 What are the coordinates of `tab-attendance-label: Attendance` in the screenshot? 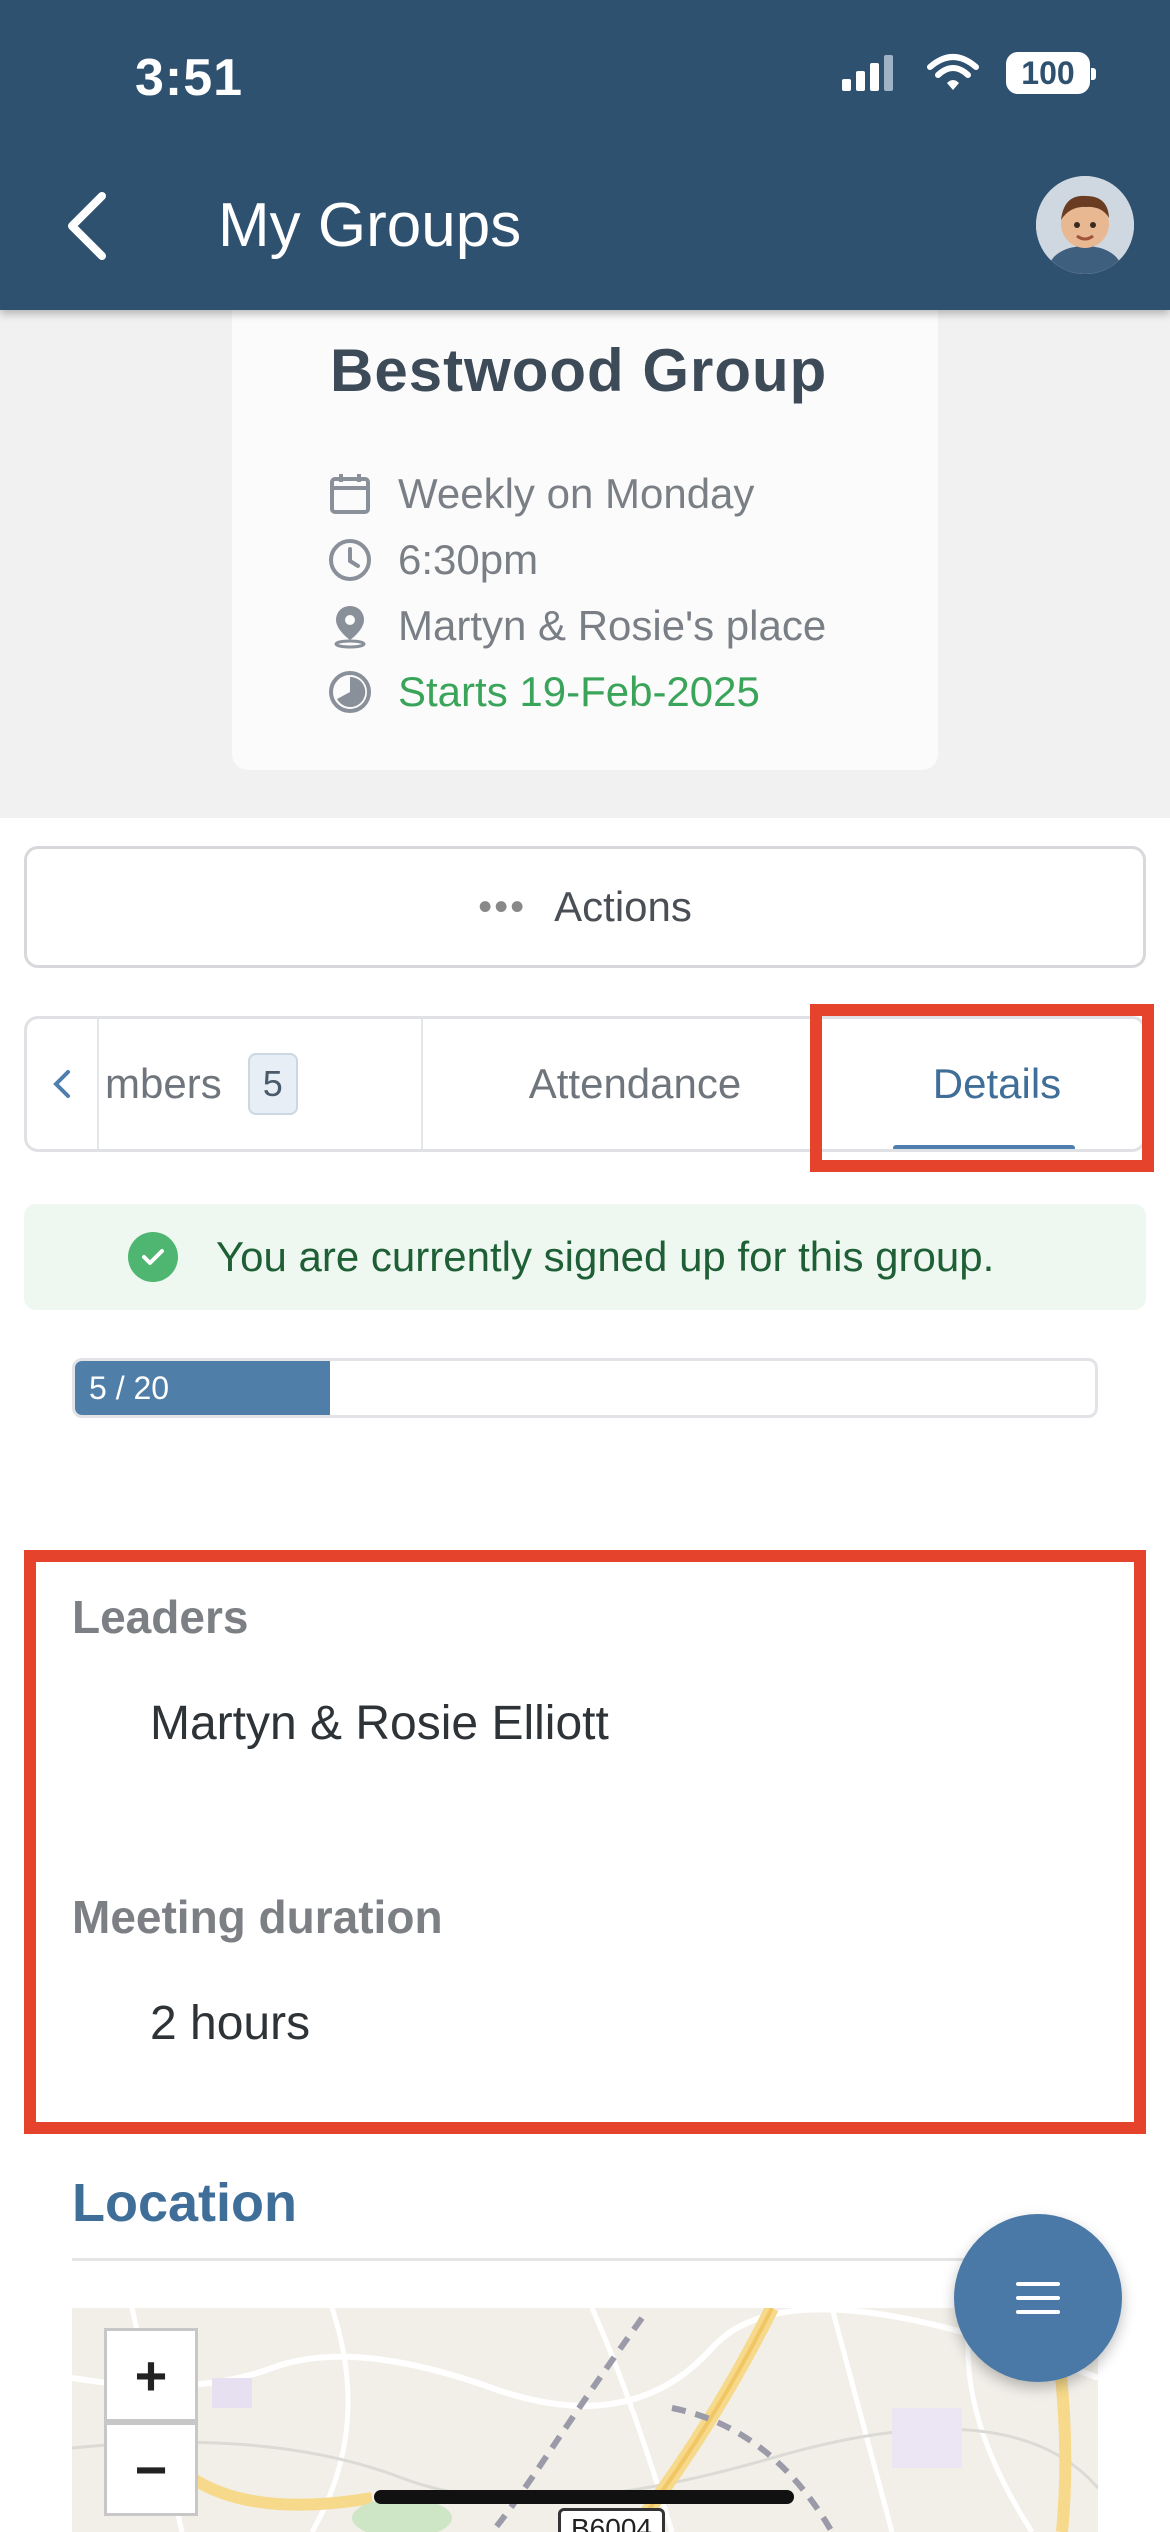 It's located at (635, 1083).